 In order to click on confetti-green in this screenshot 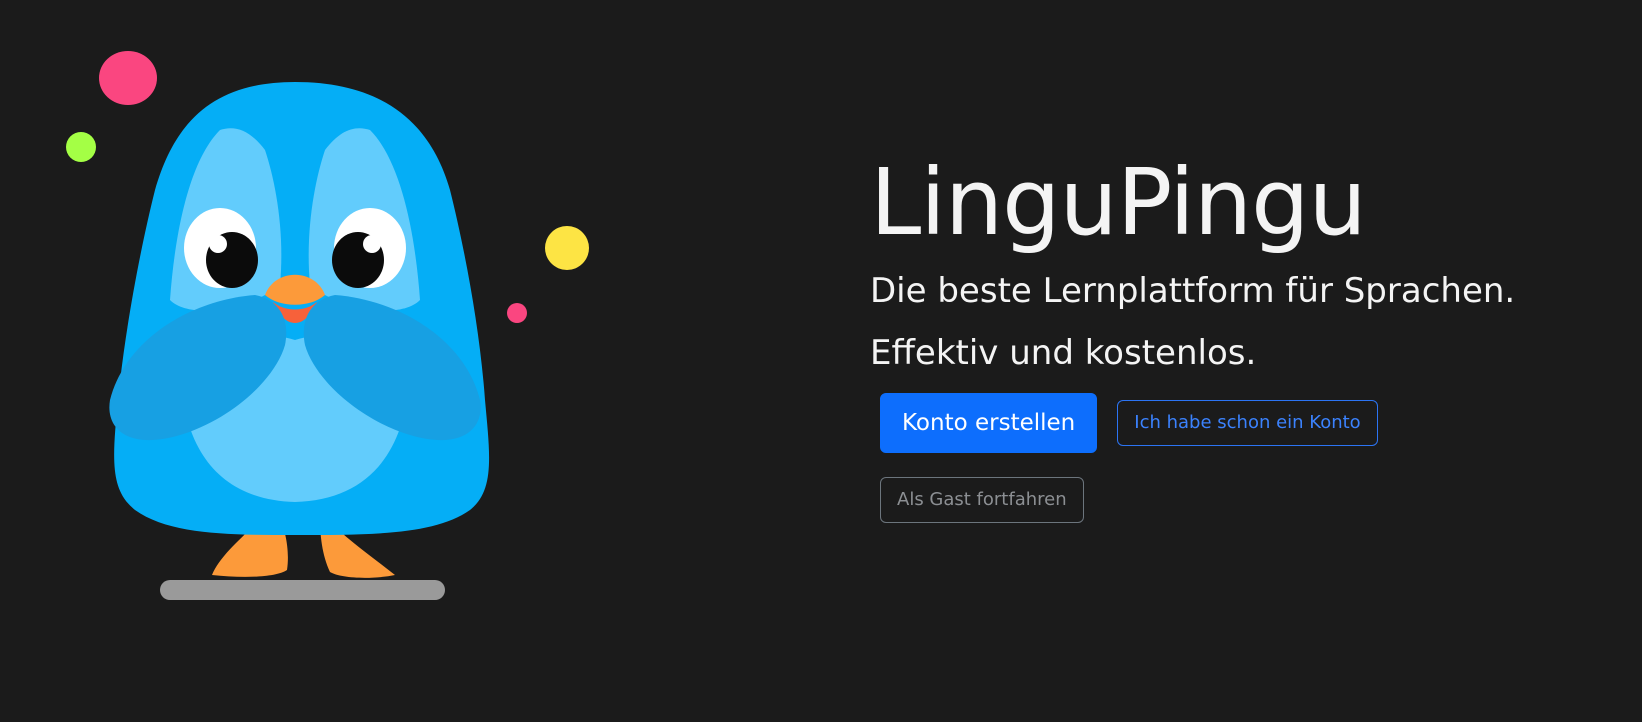, I will do `click(81, 147)`.